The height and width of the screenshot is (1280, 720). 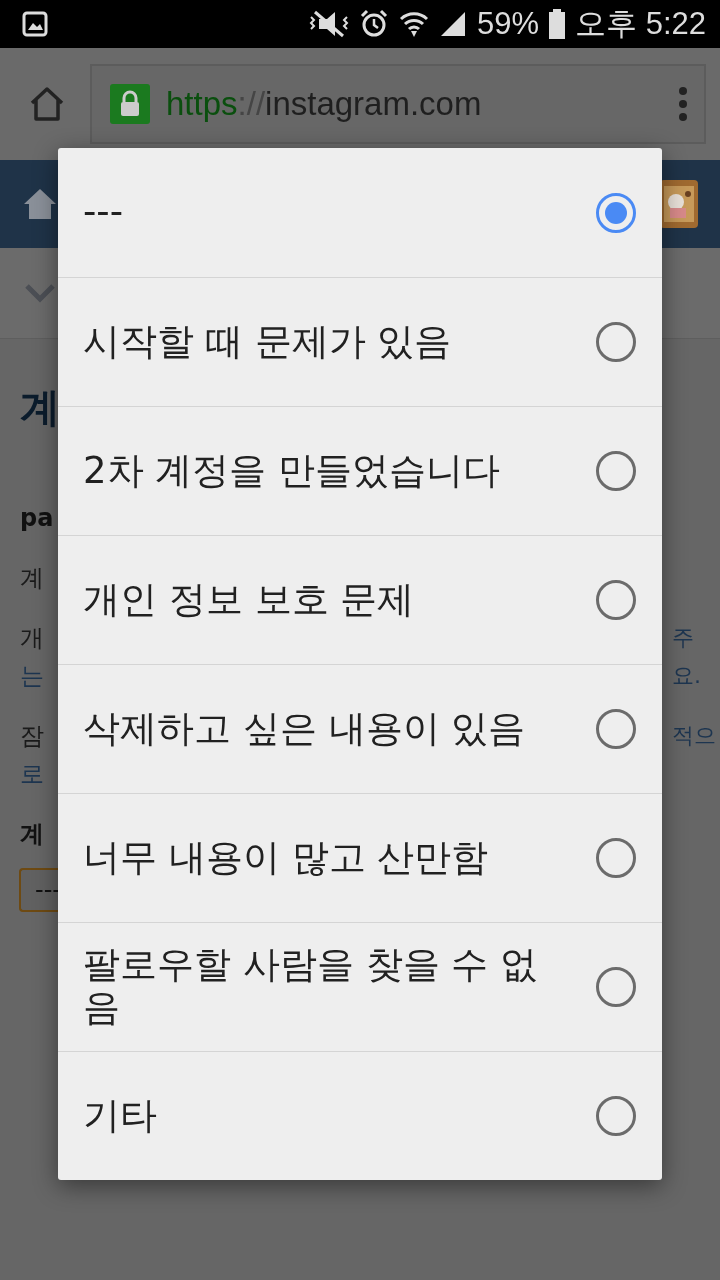 I want to click on option-row: 팔로우할 사람을 찾을 수 없음, so click(x=360, y=986).